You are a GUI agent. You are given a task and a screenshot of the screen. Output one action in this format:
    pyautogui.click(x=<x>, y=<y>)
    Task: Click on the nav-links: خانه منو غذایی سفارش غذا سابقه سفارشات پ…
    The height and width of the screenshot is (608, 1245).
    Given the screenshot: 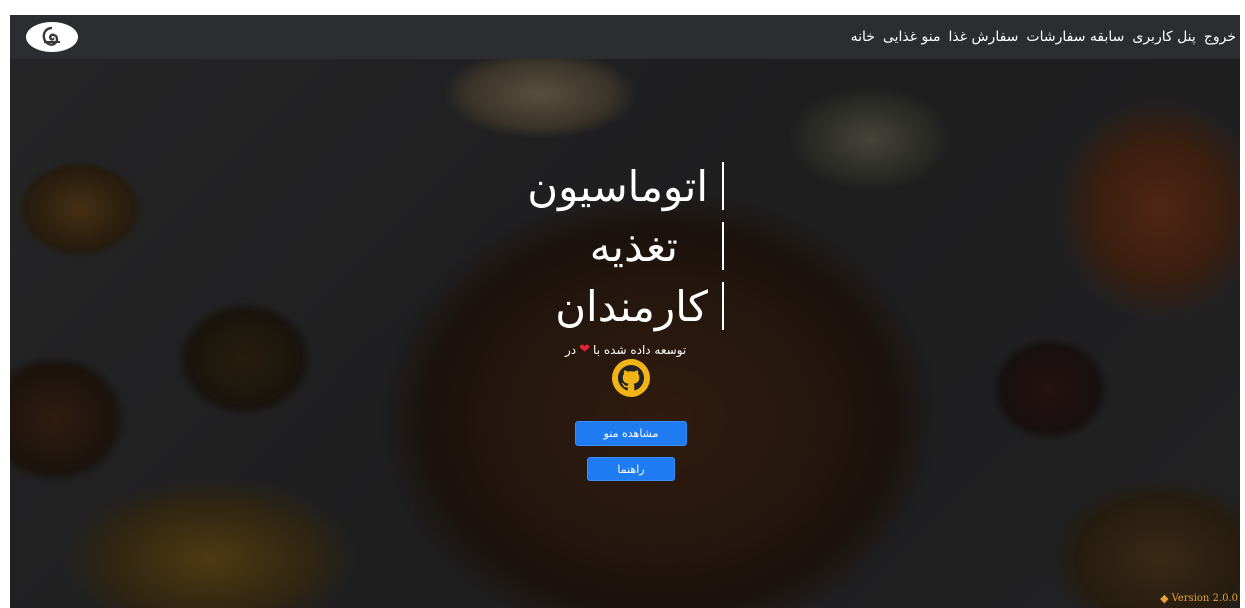 What is the action you would take?
    pyautogui.click(x=1043, y=37)
    